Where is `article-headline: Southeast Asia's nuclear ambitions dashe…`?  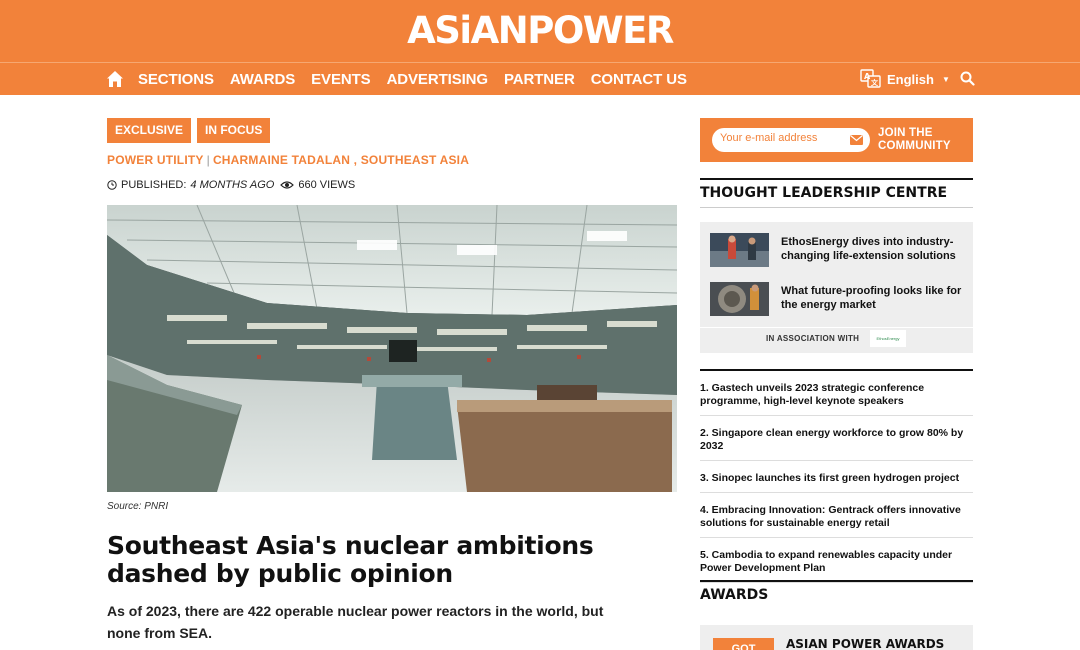 article-headline: Southeast Asia's nuclear ambitions dashe… is located at coordinates (350, 559).